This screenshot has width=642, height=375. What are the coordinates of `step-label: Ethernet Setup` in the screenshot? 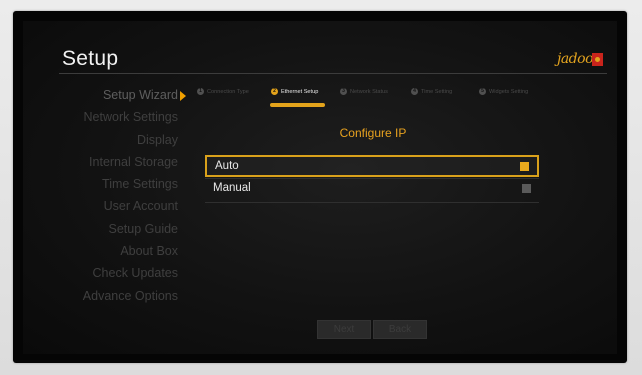 It's located at (300, 91).